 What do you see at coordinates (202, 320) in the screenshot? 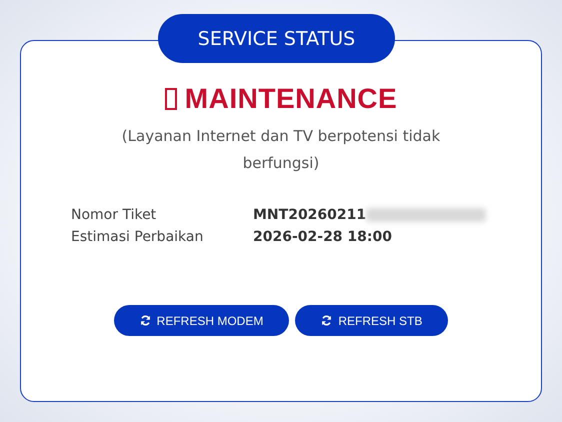
I see `refresh-button: REFRESH MODEM` at bounding box center [202, 320].